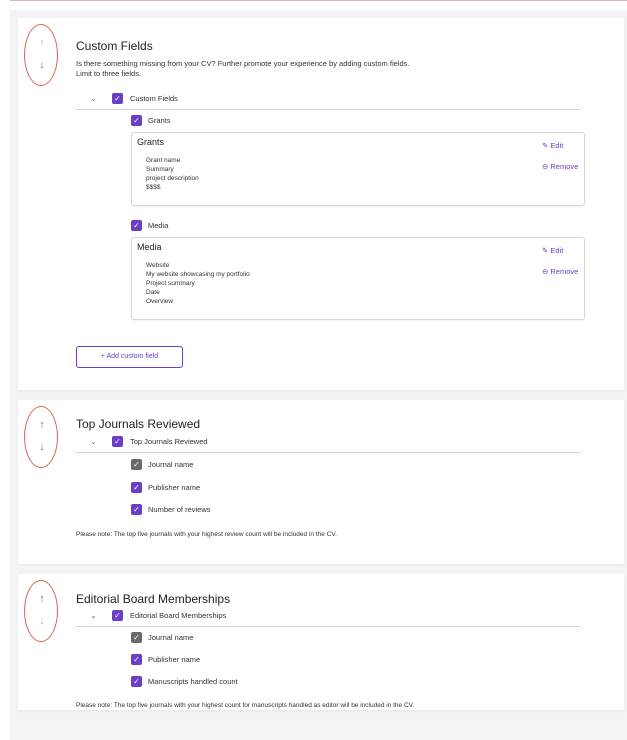 This screenshot has width=627, height=740. What do you see at coordinates (114, 46) in the screenshot?
I see `section-title: Custom Fields` at bounding box center [114, 46].